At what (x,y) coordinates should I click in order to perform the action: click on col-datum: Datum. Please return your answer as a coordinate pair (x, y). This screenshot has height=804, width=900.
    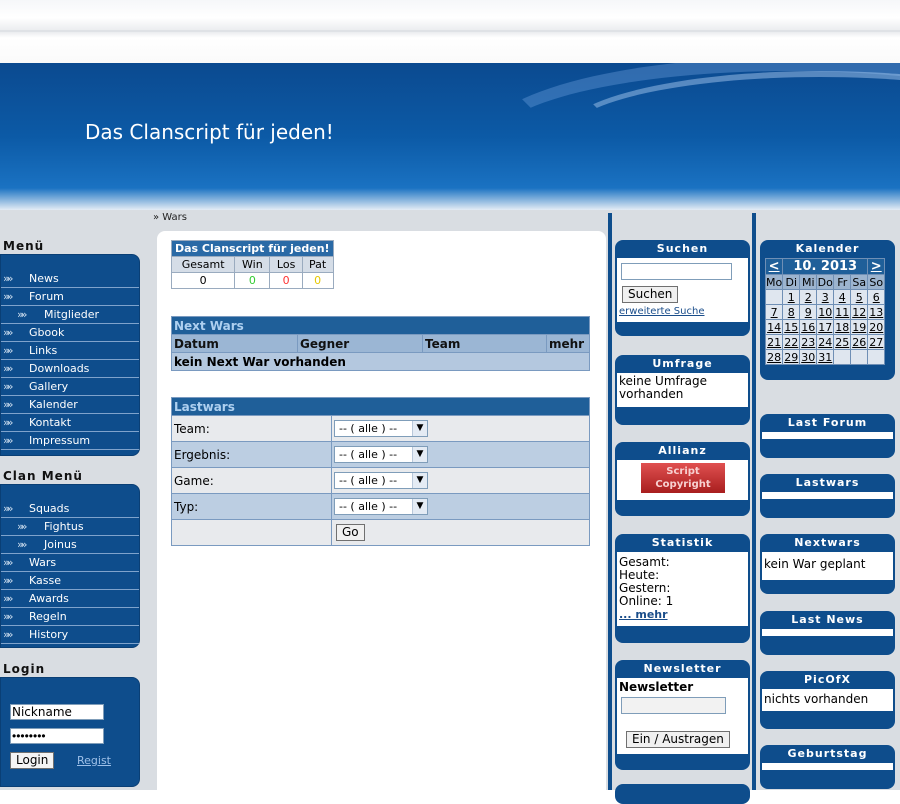
    Looking at the image, I should click on (234, 343).